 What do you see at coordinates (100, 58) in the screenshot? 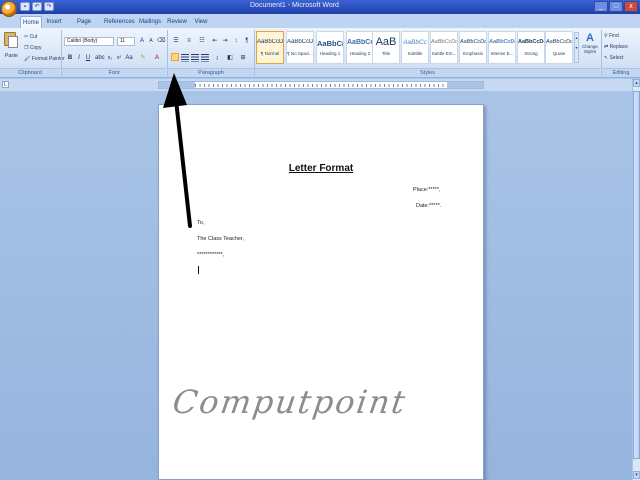
I see `strikethrough-button: abc` at bounding box center [100, 58].